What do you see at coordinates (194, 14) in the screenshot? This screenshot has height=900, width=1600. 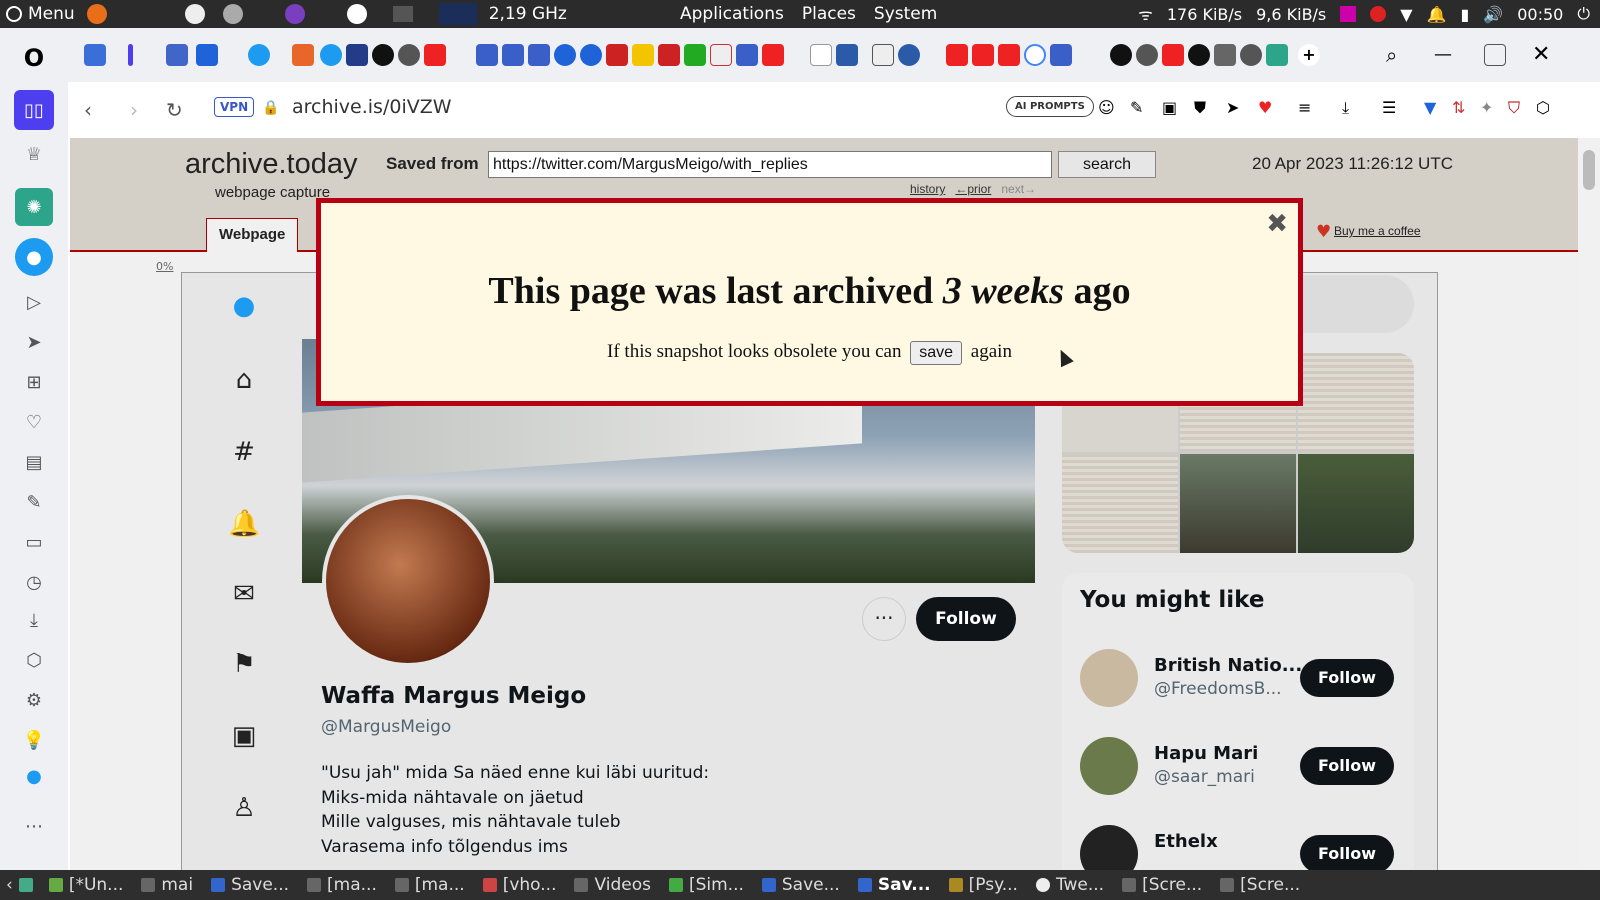 I see `font-icon` at bounding box center [194, 14].